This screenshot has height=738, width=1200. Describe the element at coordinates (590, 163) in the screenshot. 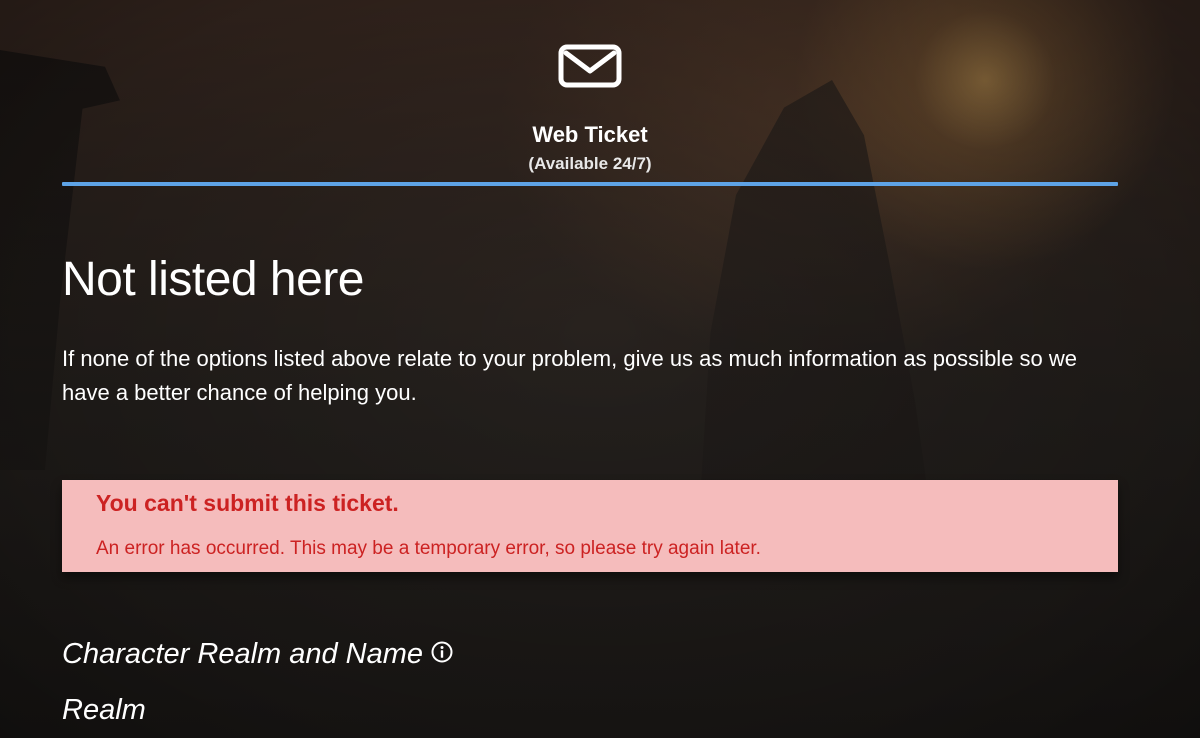

I see `web-ticket-availability: (Available 24/7)` at that location.